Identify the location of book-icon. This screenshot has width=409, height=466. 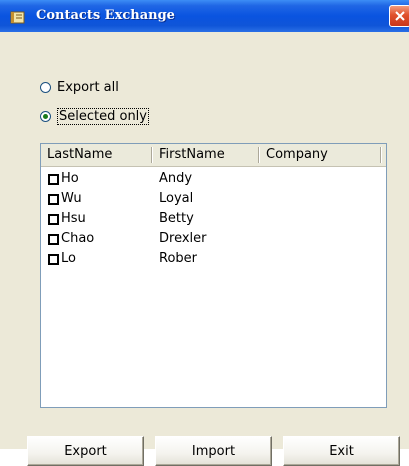
(18, 16).